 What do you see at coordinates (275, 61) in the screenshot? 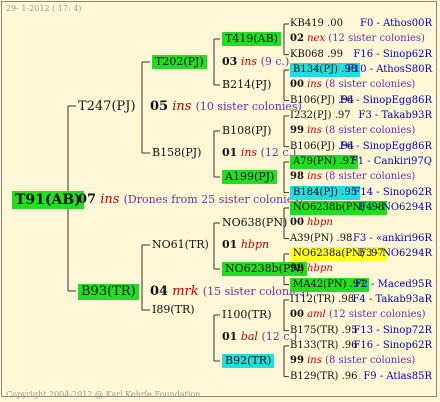
I see `l2-note-1: (9 c.)` at bounding box center [275, 61].